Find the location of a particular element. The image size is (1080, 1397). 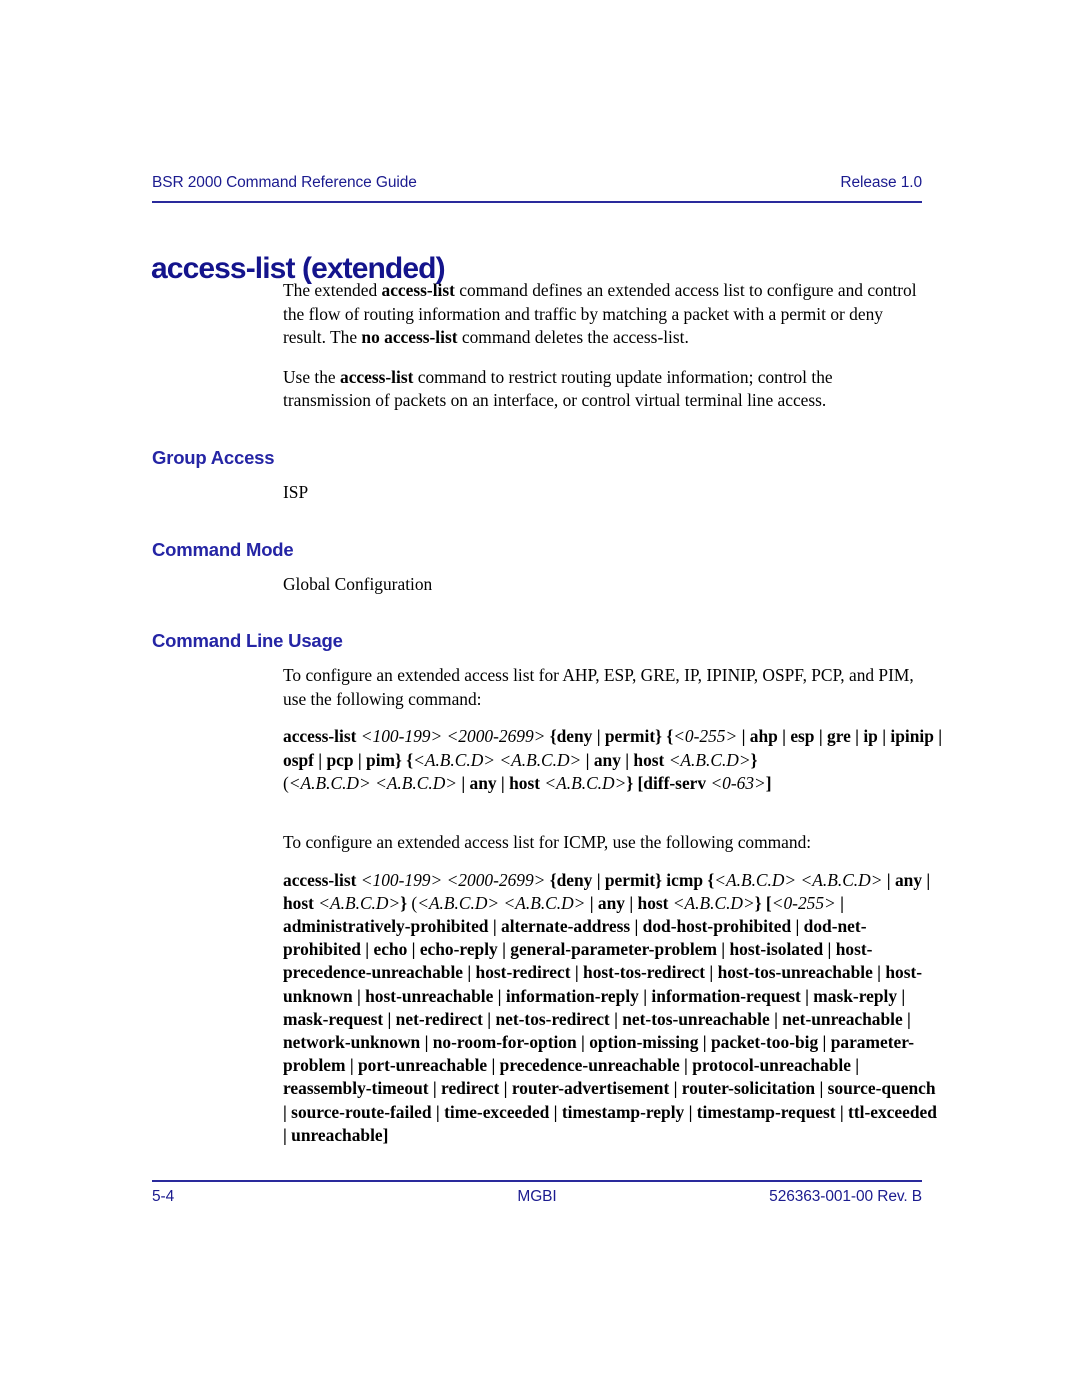

intro-p1-text-1: The extended is located at coordinates (332, 290).